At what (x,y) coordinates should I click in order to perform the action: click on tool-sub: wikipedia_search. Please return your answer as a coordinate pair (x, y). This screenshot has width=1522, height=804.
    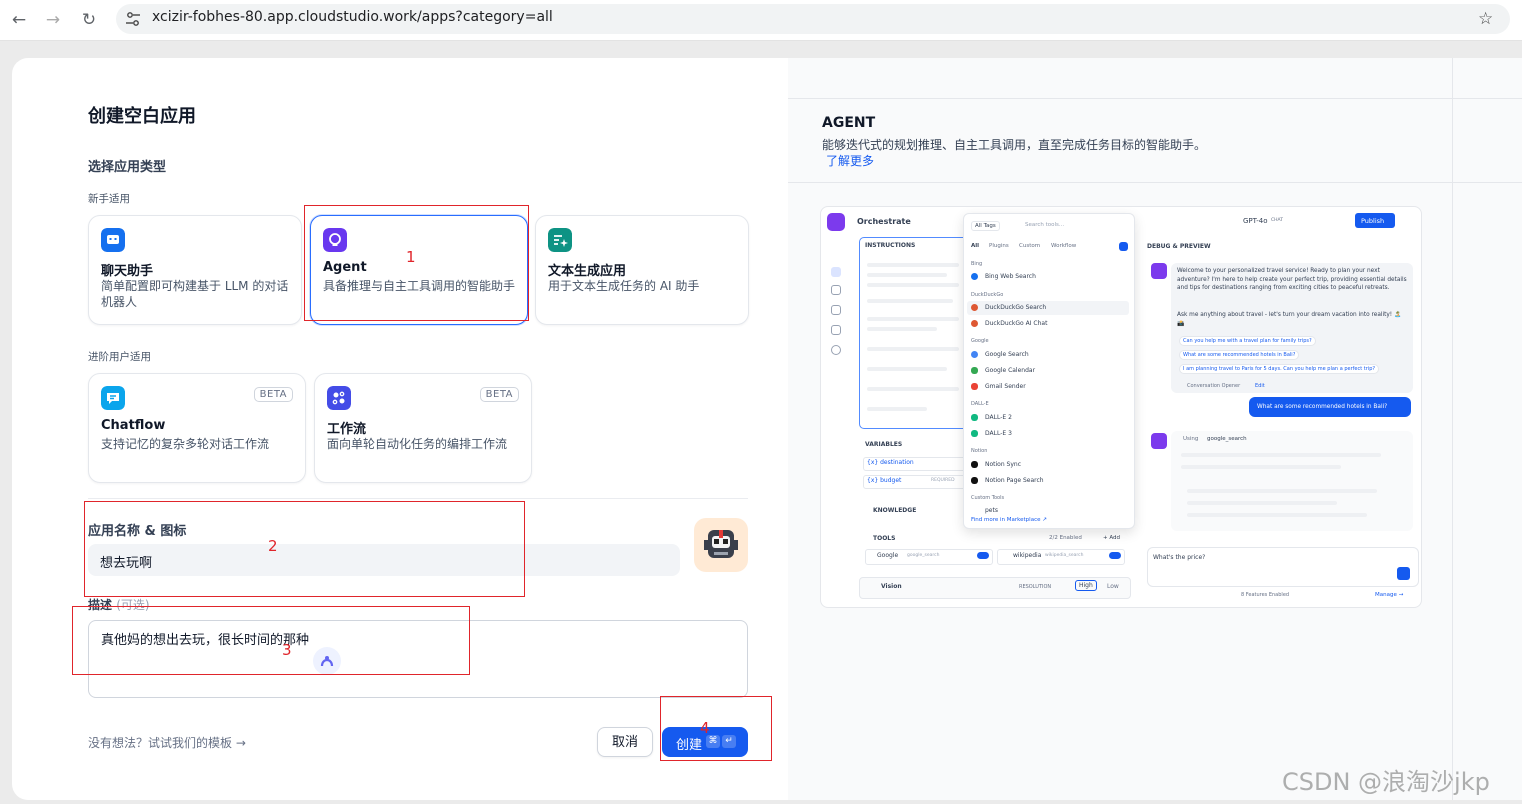
    Looking at the image, I should click on (1064, 555).